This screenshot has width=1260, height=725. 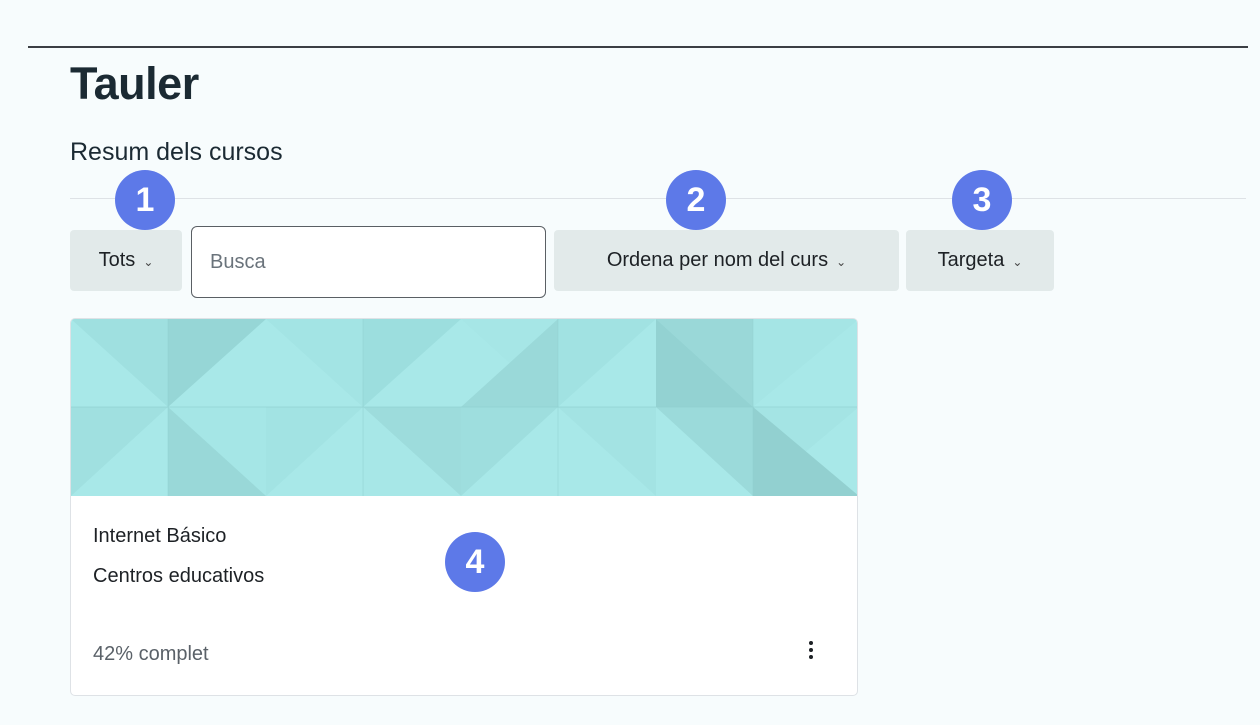 I want to click on annotation-badge-4: 4, so click(x=475, y=562).